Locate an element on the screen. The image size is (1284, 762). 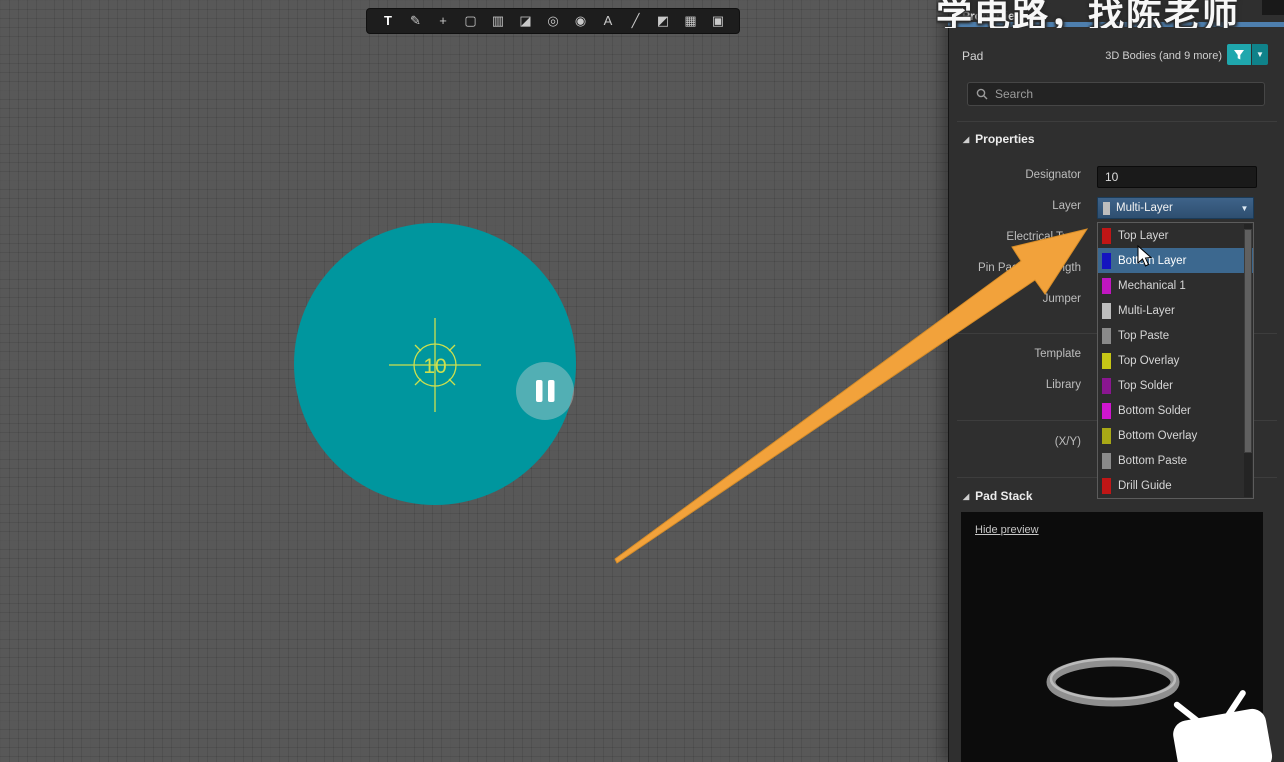
corner-box is located at coordinates (1273, 7).